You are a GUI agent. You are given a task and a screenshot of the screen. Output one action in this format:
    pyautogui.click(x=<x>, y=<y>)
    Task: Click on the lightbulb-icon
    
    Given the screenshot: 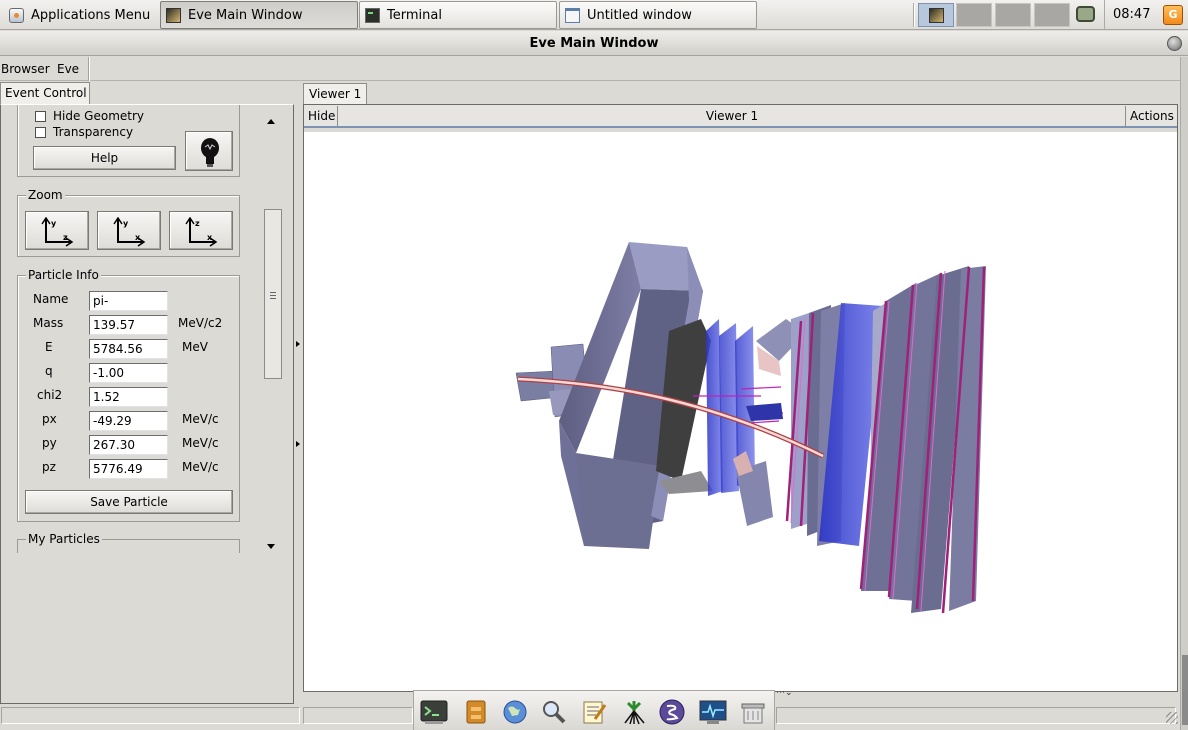 What is the action you would take?
    pyautogui.click(x=210, y=152)
    